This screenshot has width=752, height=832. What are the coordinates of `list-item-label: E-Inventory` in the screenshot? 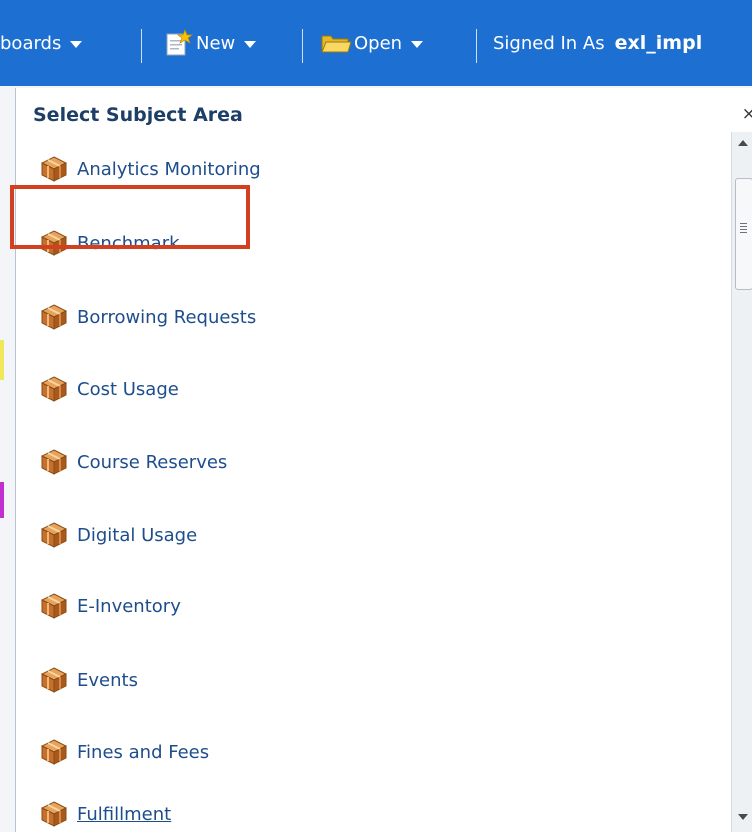 It's located at (129, 606).